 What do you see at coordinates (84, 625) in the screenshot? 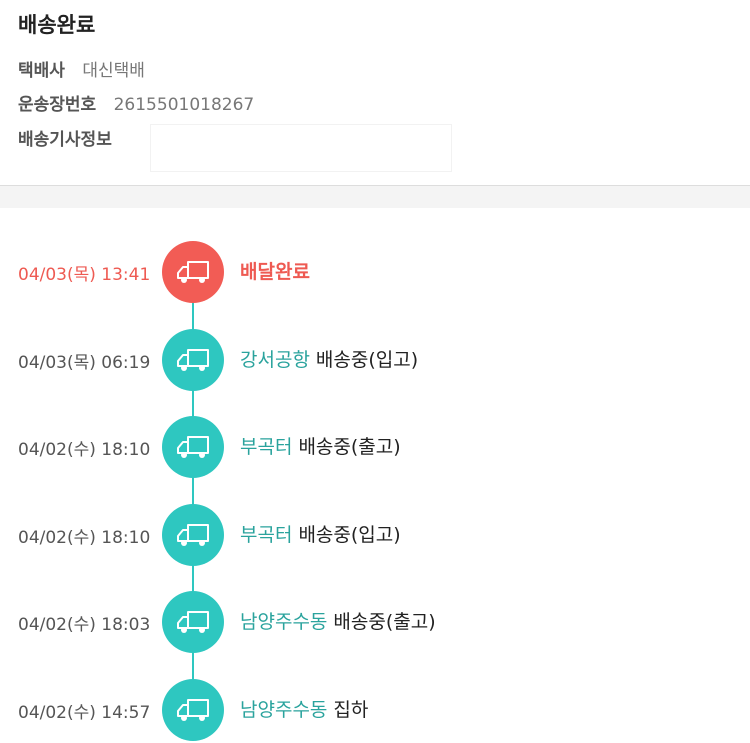
I see `event-time: 04/02(수) 18:03` at bounding box center [84, 625].